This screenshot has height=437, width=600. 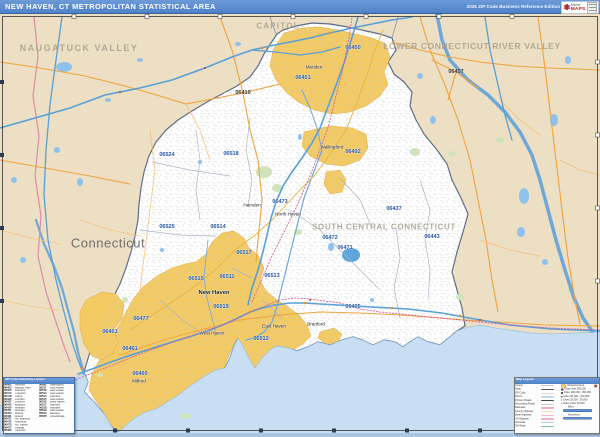 What do you see at coordinates (534, 385) in the screenshot?
I see `legend-line-item: County` at bounding box center [534, 385].